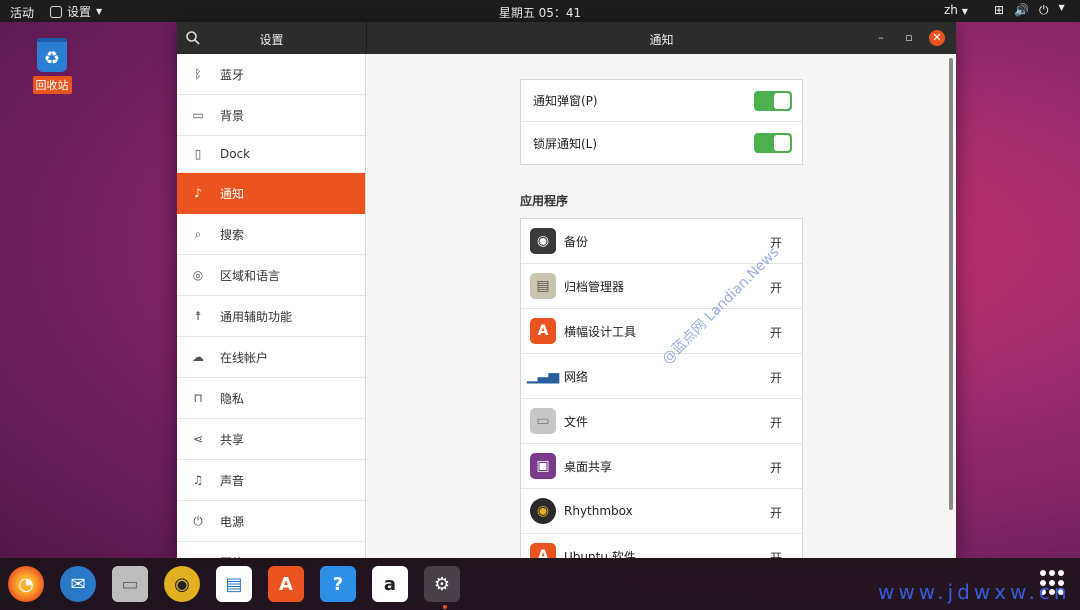  Describe the element at coordinates (232, 115) in the screenshot. I see `sidebar-item-label: 背景` at that location.